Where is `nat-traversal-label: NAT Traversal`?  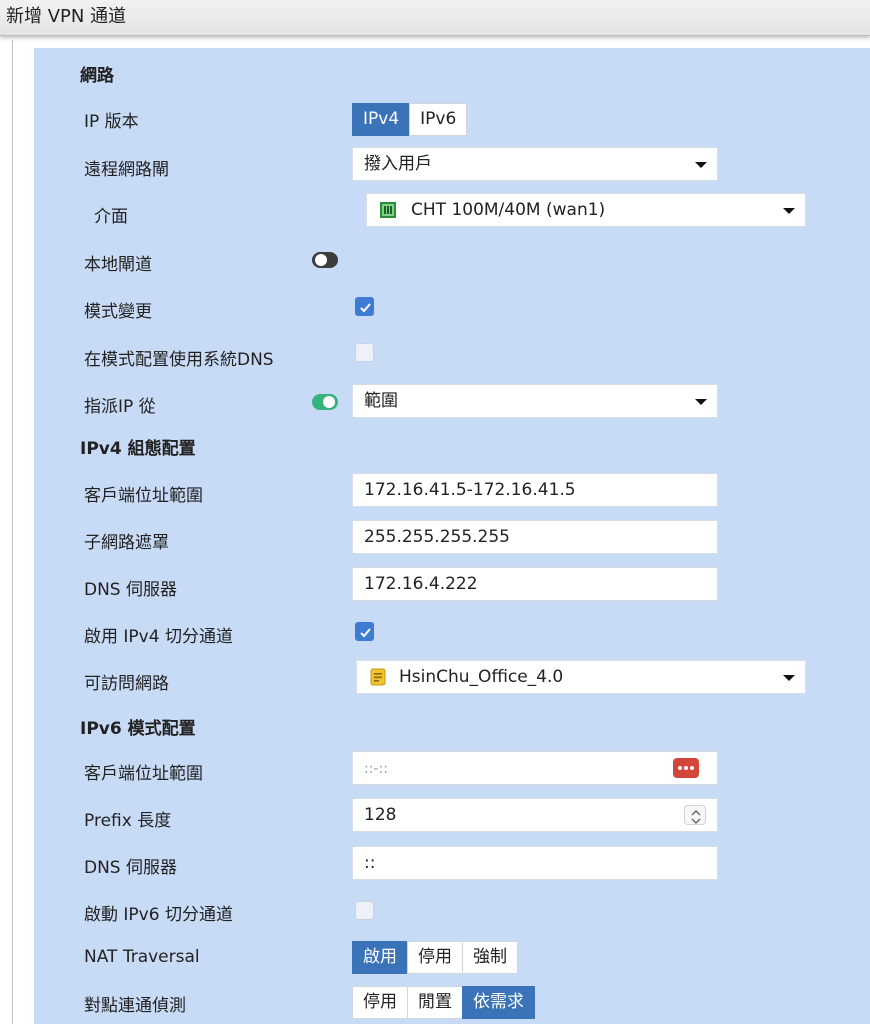 nat-traversal-label: NAT Traversal is located at coordinates (142, 957).